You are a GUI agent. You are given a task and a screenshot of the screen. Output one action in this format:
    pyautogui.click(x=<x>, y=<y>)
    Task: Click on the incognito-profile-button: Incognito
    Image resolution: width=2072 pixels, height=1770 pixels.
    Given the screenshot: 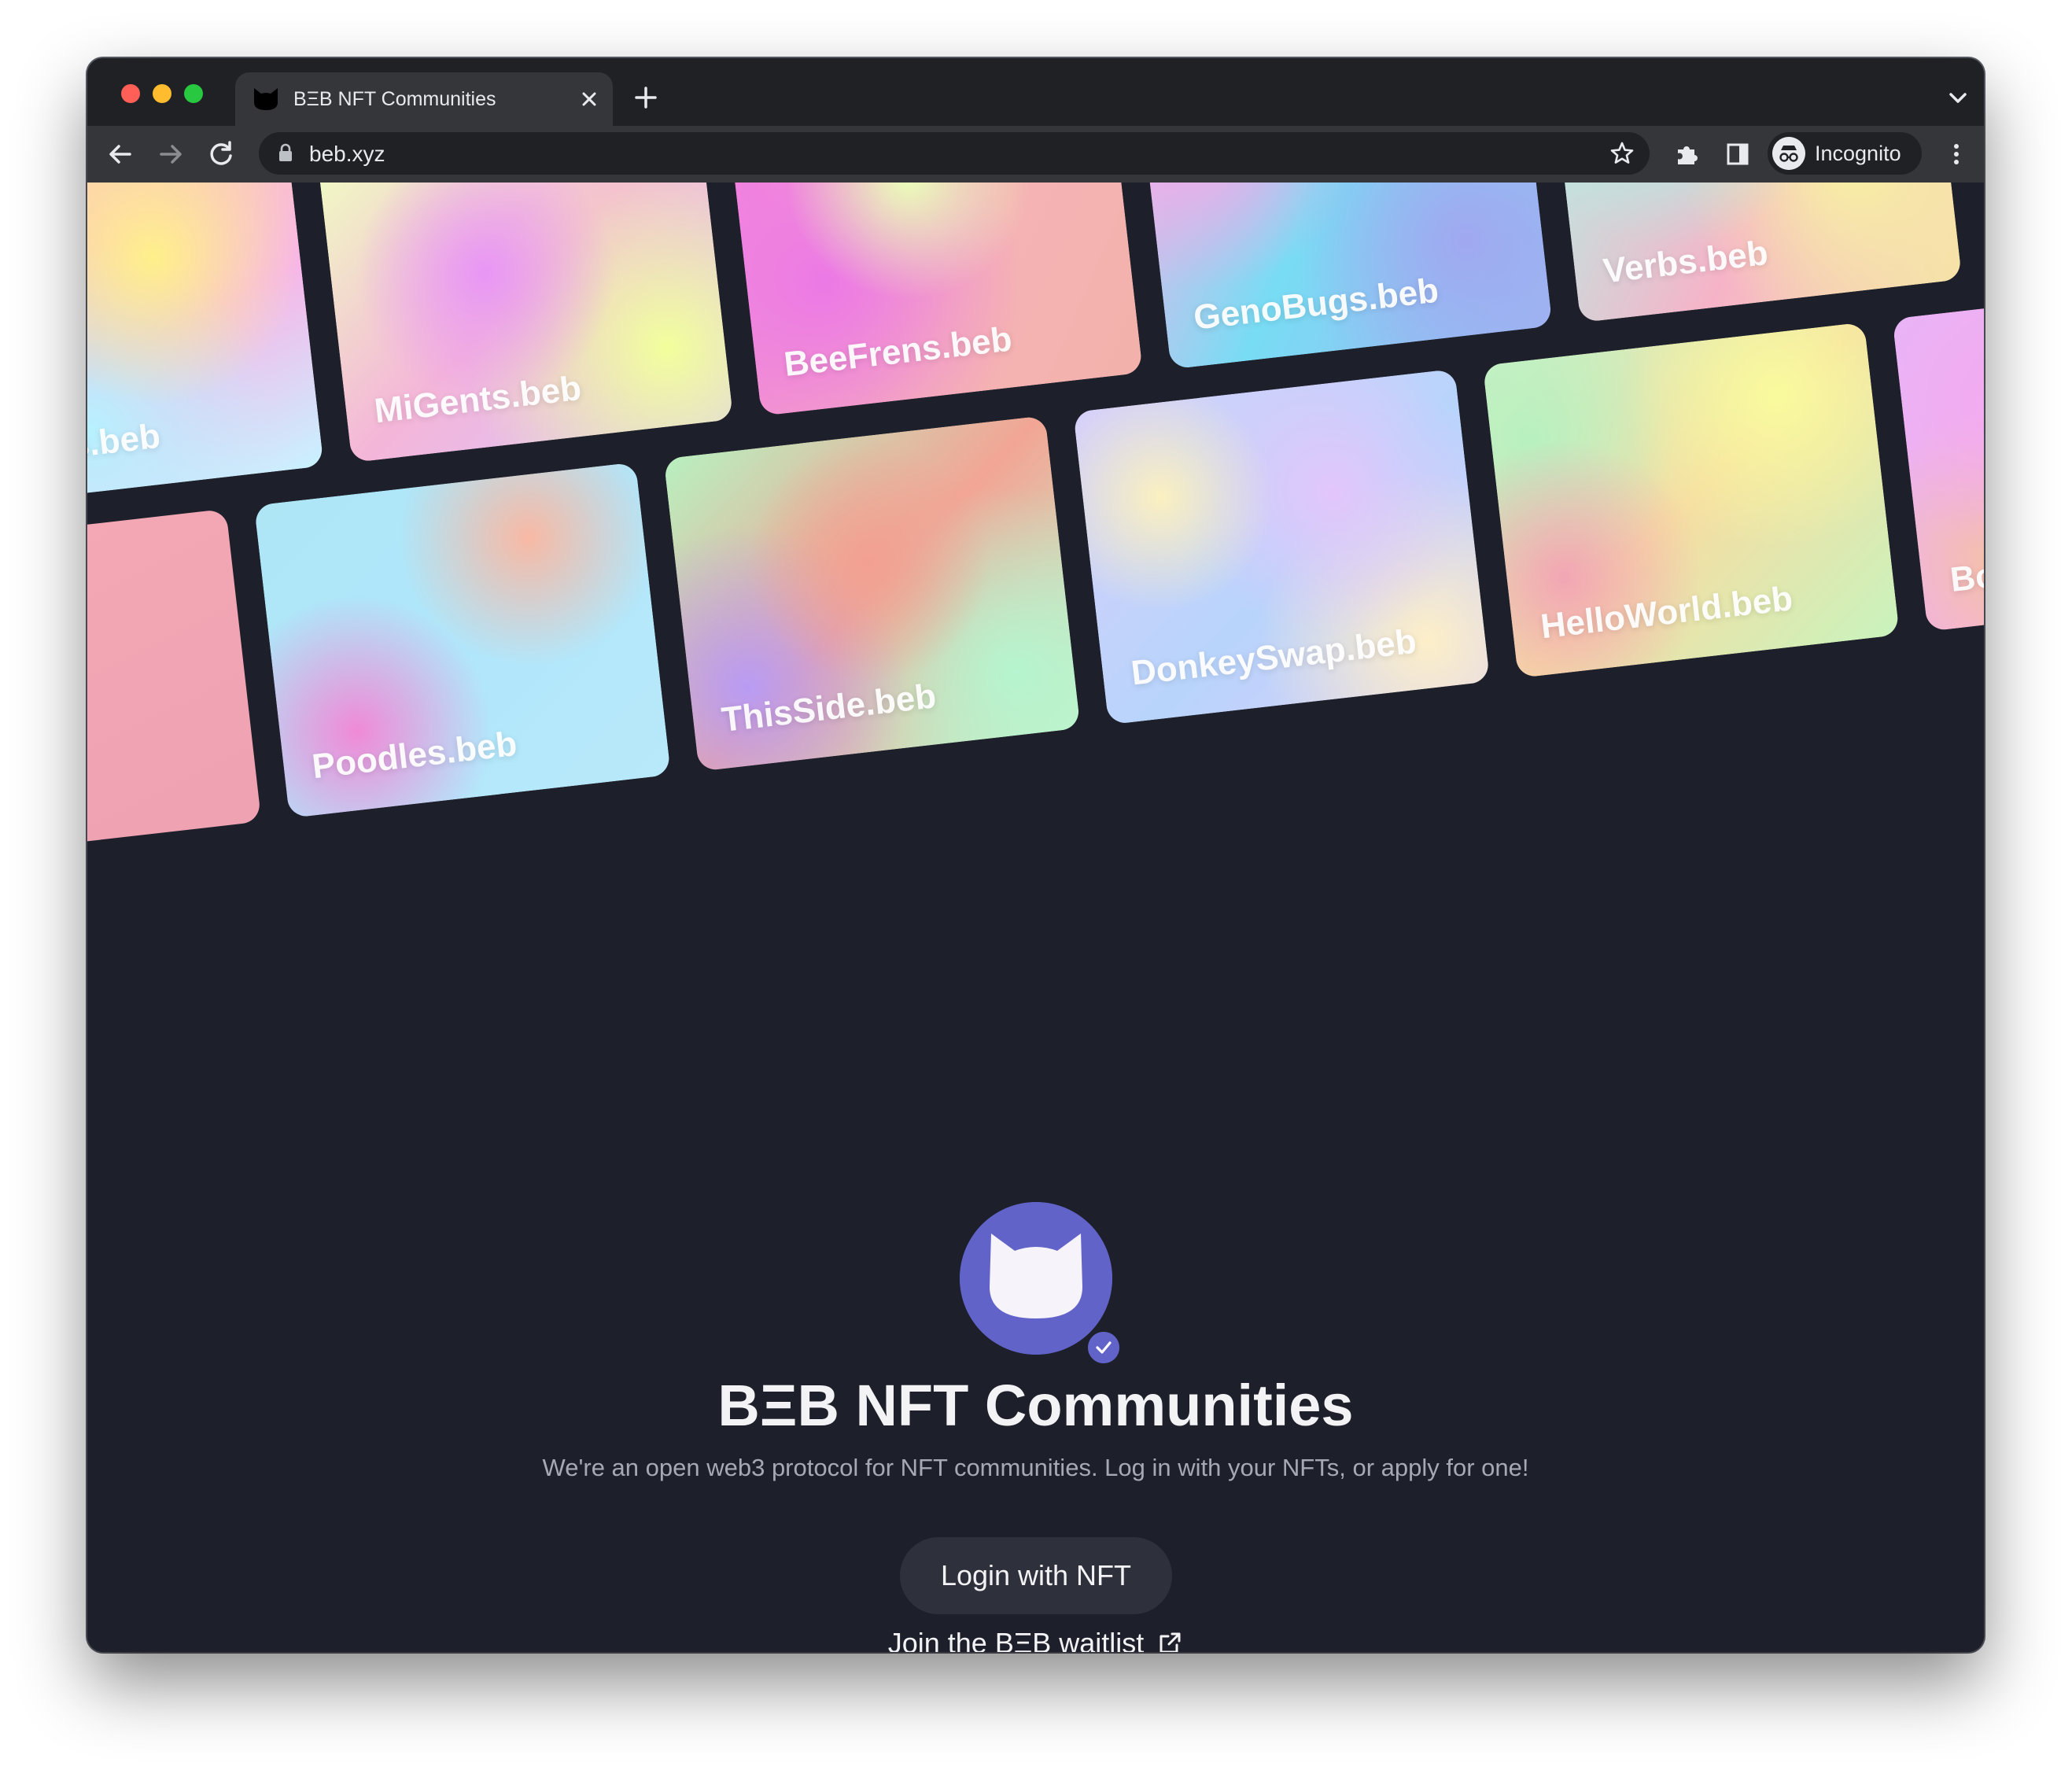 What is the action you would take?
    pyautogui.click(x=1845, y=153)
    